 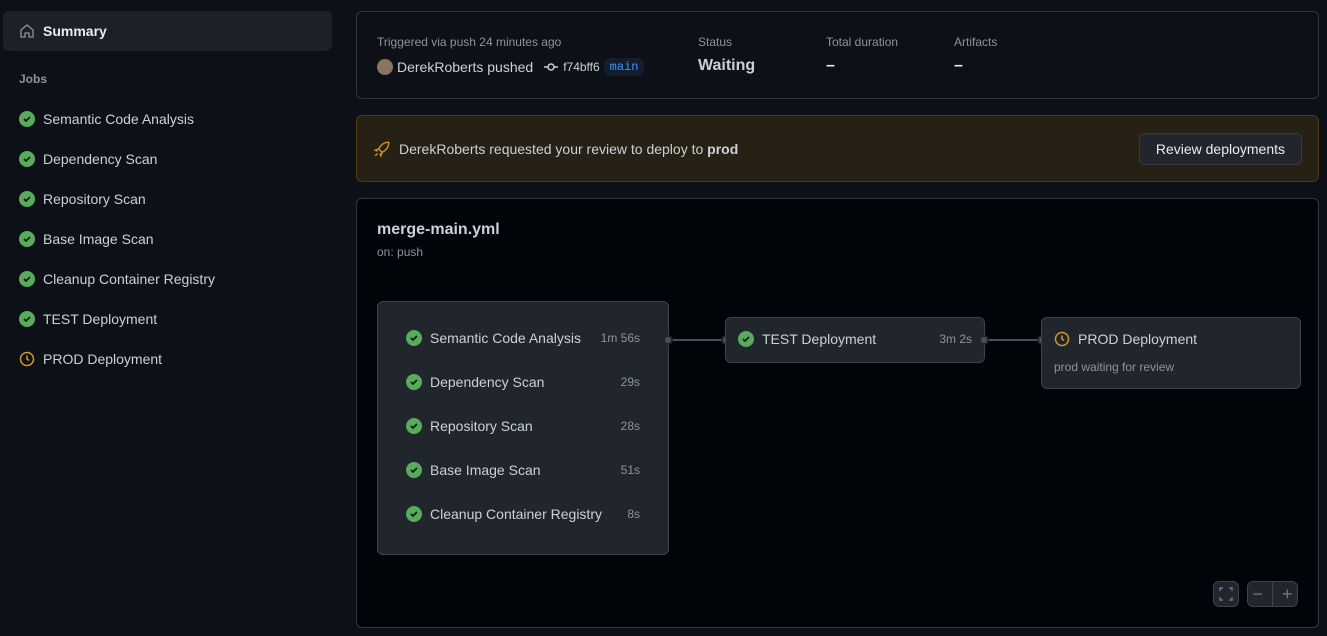 I want to click on rocket-icon, so click(x=381, y=149).